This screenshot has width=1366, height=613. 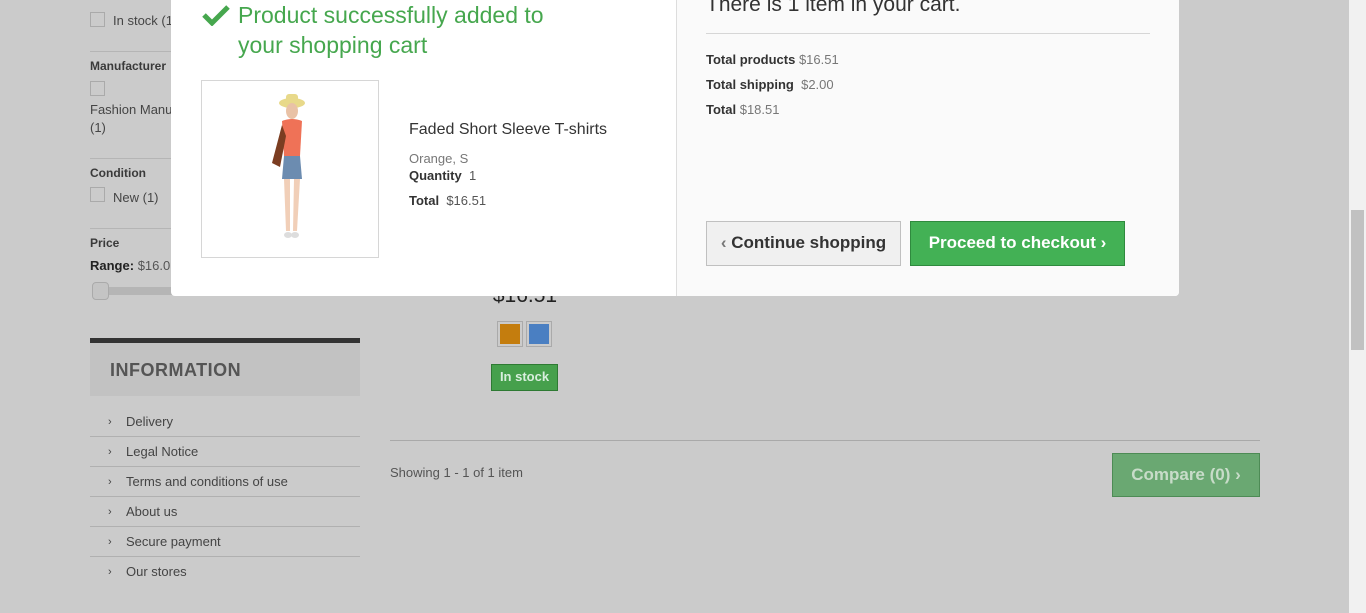 What do you see at coordinates (100, 291) in the screenshot?
I see `price-slider-handle` at bounding box center [100, 291].